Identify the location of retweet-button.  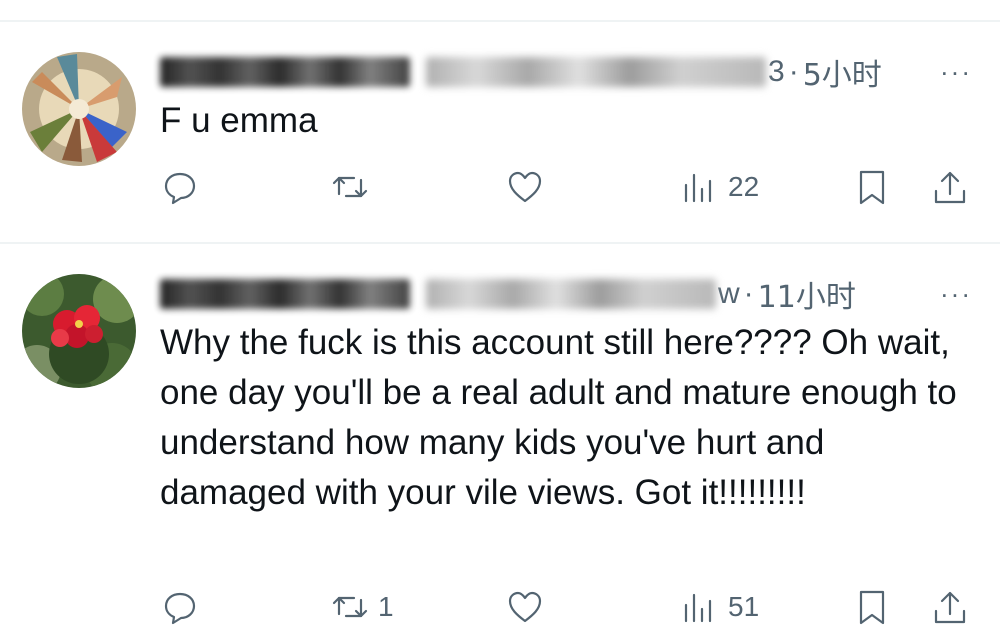
(354, 187).